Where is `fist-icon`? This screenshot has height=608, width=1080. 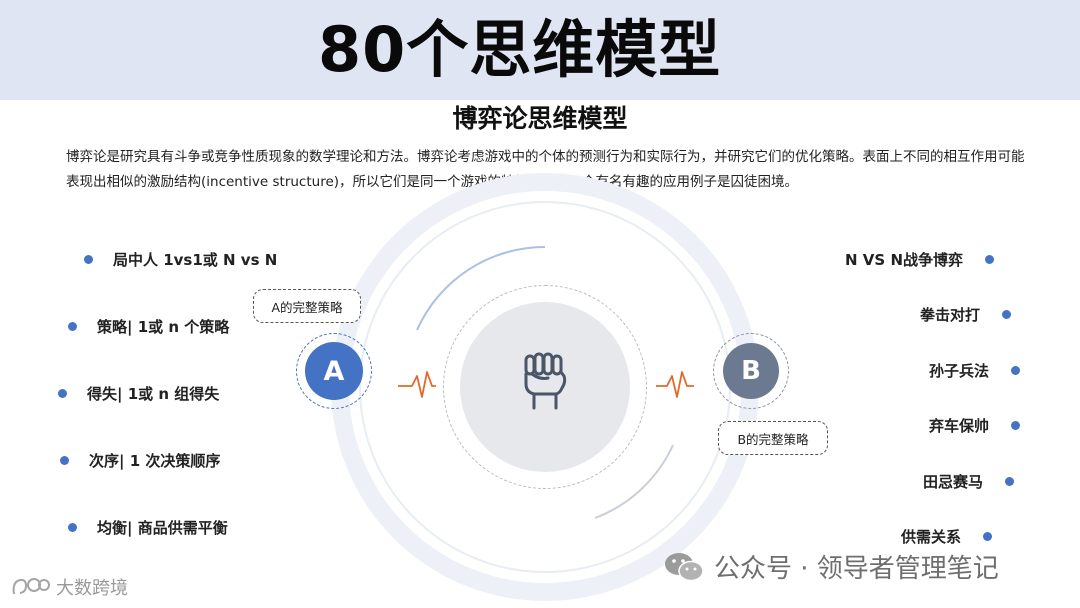
fist-icon is located at coordinates (545, 381).